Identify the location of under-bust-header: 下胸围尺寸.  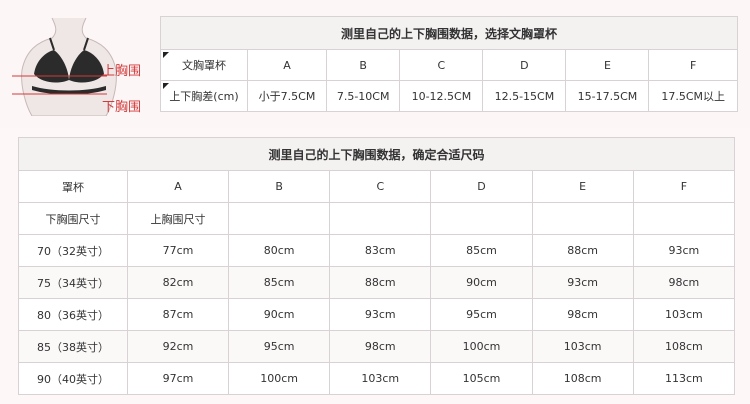
(73, 218).